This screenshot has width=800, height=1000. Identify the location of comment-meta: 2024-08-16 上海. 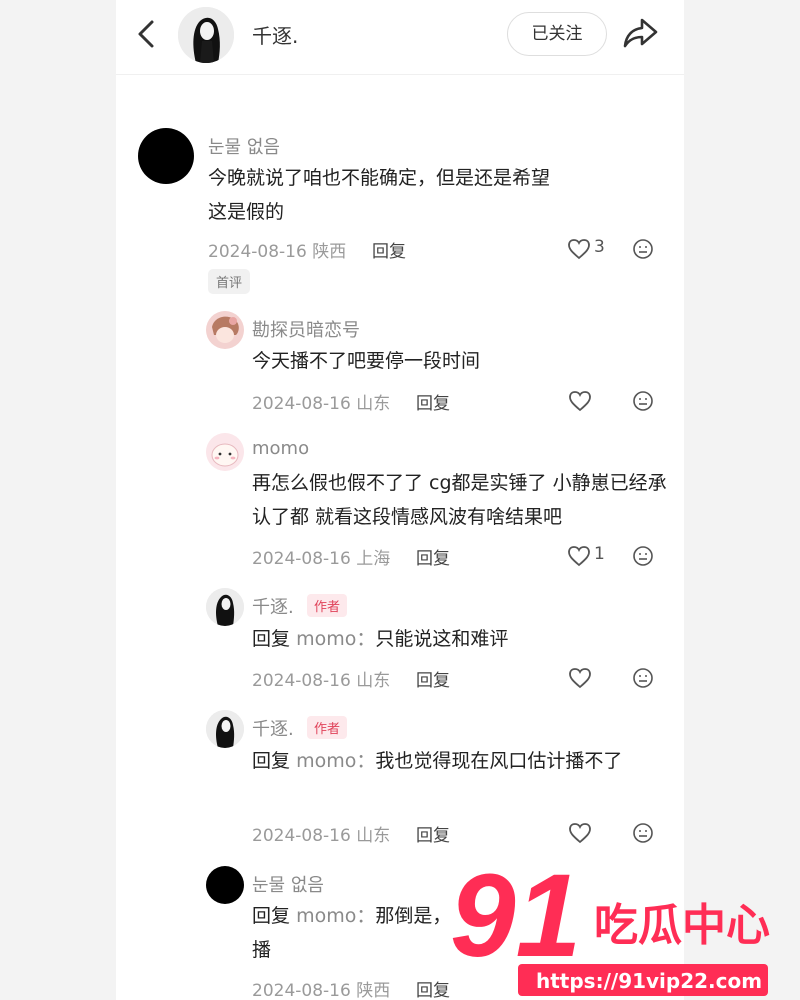
(321, 556).